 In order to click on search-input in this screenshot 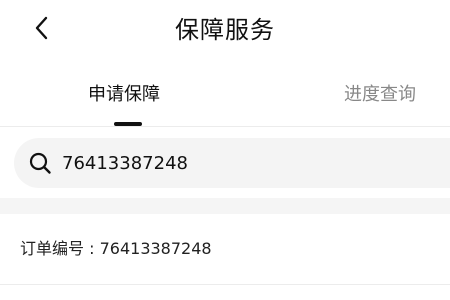, I will do `click(252, 163)`.